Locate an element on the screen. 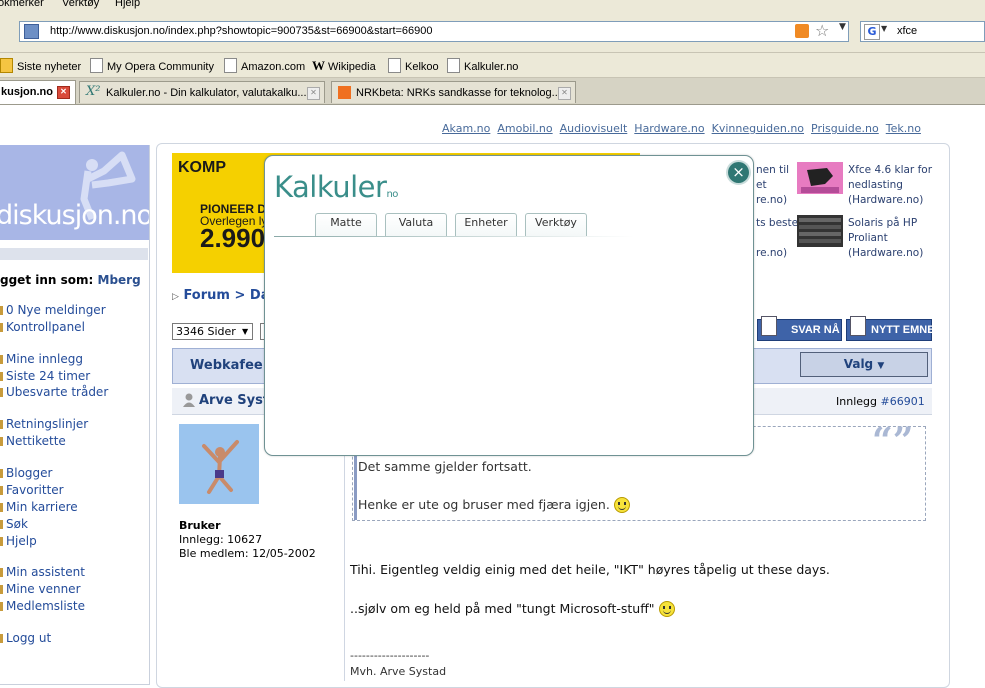 The width and height of the screenshot is (985, 688). kalkuler-logo: Kalkulerno is located at coordinates (336, 187).